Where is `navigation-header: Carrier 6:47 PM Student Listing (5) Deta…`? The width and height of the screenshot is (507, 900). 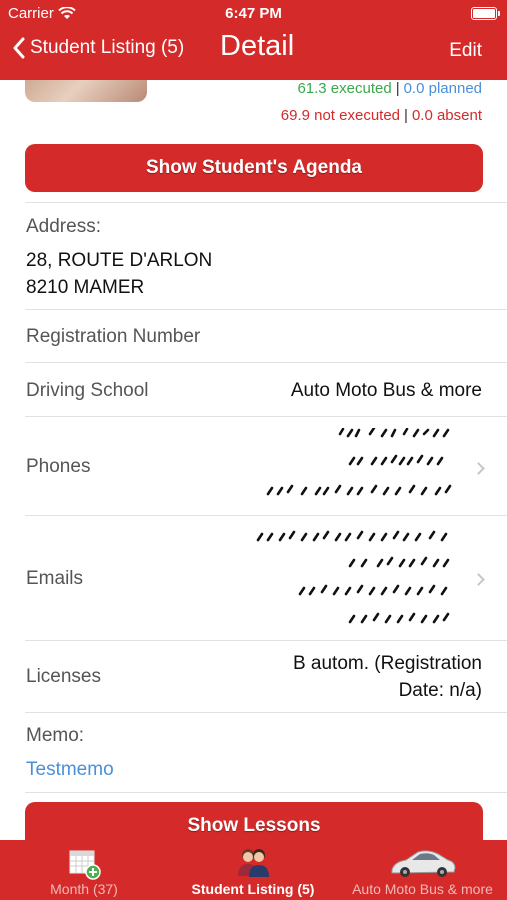
navigation-header: Carrier 6:47 PM Student Listing (5) Deta… is located at coordinates (253, 40).